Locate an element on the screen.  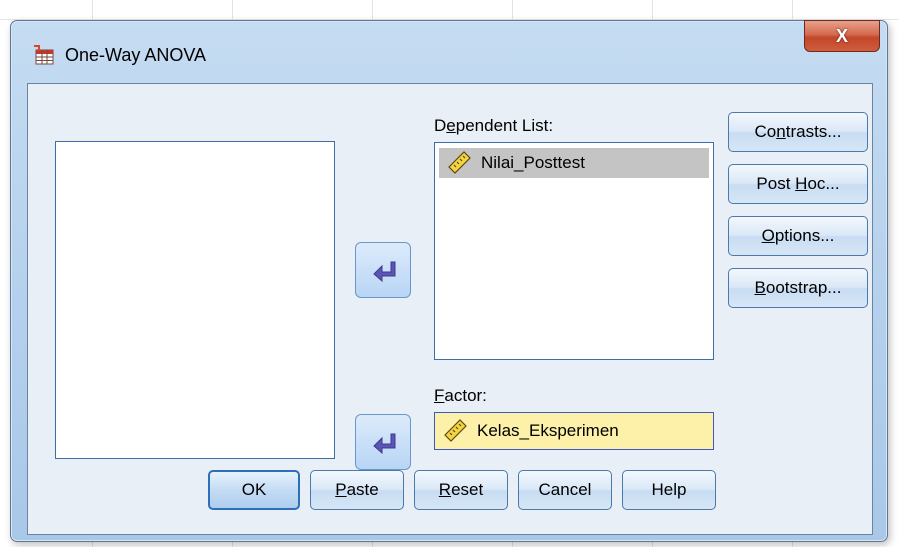
factor-field: Kelas_Eksperimen is located at coordinates (574, 431).